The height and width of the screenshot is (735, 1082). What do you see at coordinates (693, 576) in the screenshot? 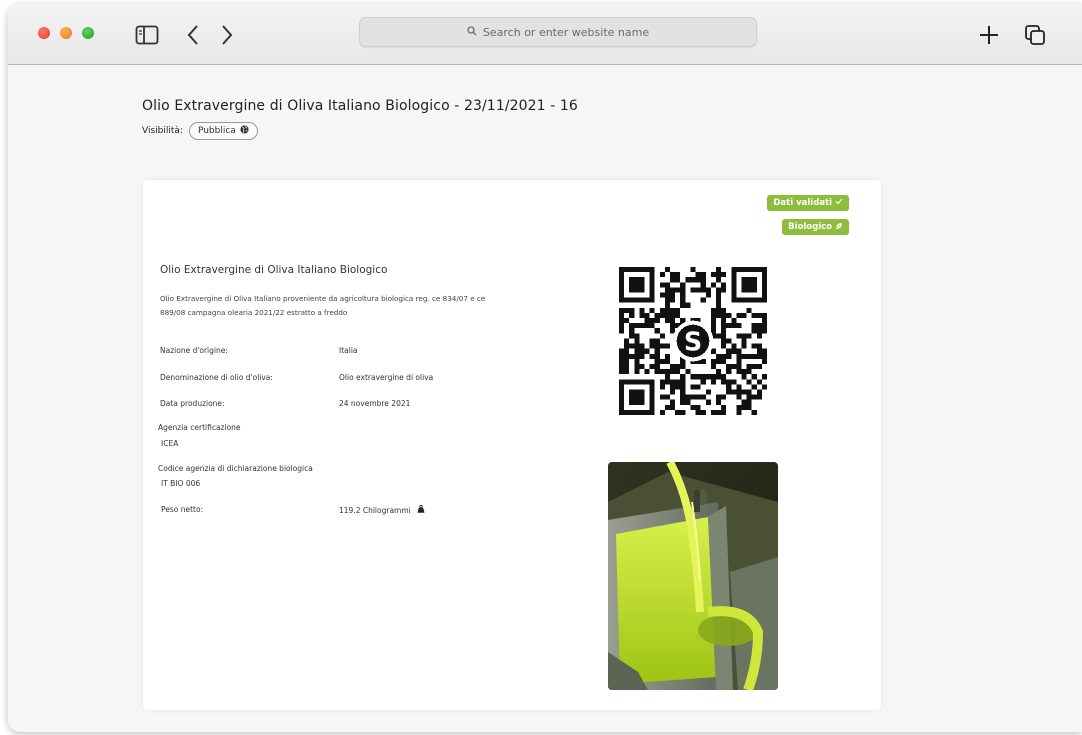
I see `olive-oil-photo` at bounding box center [693, 576].